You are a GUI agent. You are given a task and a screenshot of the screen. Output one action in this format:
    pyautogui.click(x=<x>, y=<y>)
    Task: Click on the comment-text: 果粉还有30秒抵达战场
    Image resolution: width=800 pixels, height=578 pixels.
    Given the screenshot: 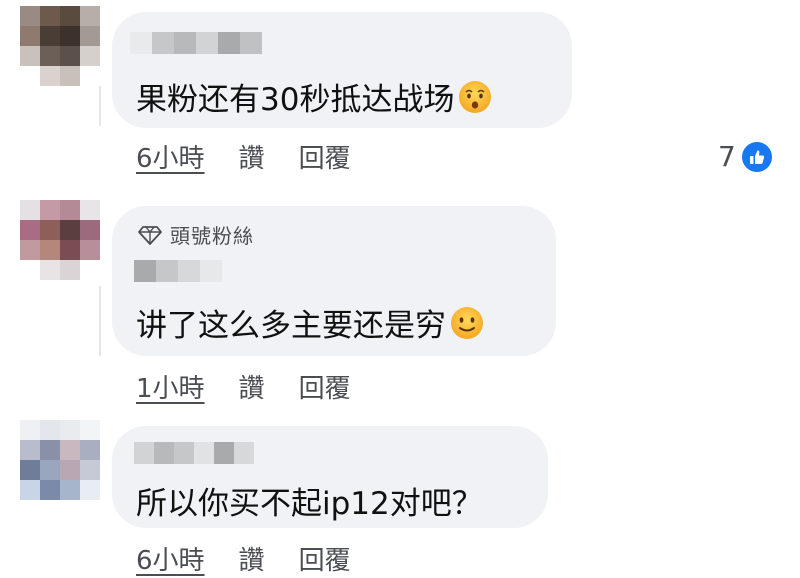 What is the action you would take?
    pyautogui.click(x=314, y=96)
    